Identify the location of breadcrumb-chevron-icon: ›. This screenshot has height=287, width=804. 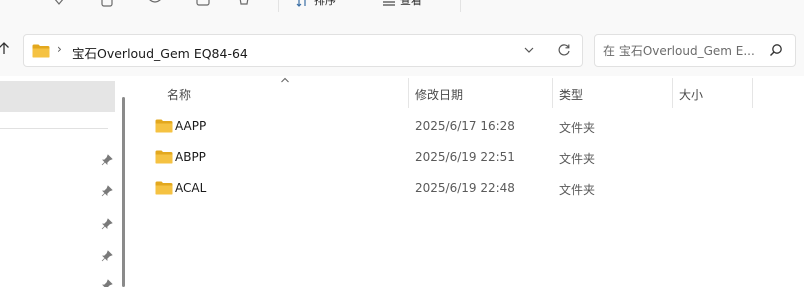
(59, 49).